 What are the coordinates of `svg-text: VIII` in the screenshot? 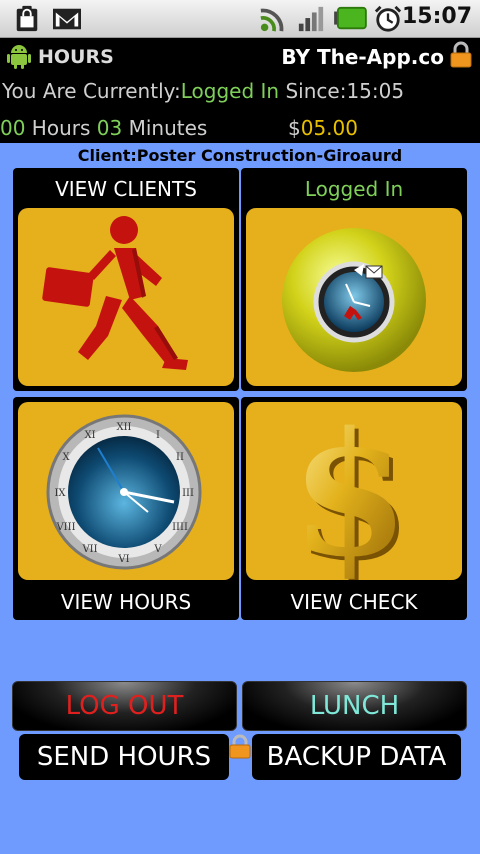 It's located at (65, 527).